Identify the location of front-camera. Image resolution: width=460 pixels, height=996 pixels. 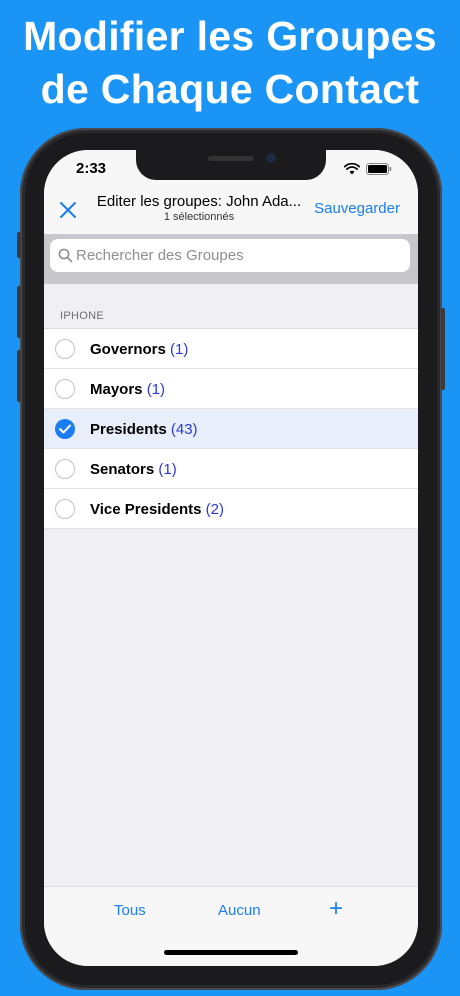
(271, 158).